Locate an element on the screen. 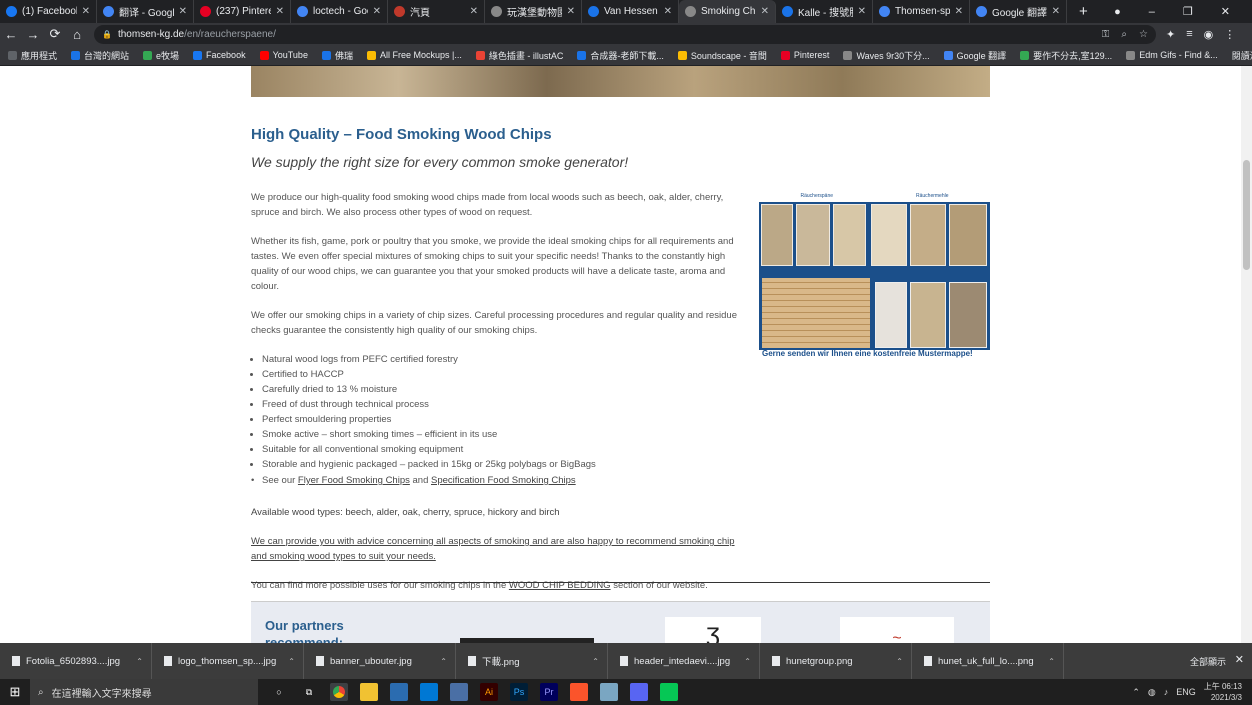  flyer-link: Flyer Food Smoking Chips is located at coordinates (354, 480).